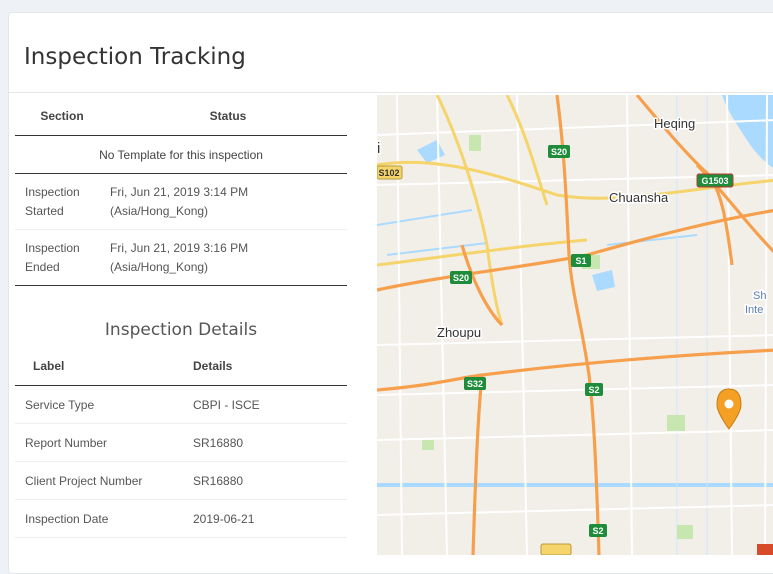 Image resolution: width=773 pixels, height=574 pixels. What do you see at coordinates (103, 404) in the screenshot?
I see `row-label: Service Type` at bounding box center [103, 404].